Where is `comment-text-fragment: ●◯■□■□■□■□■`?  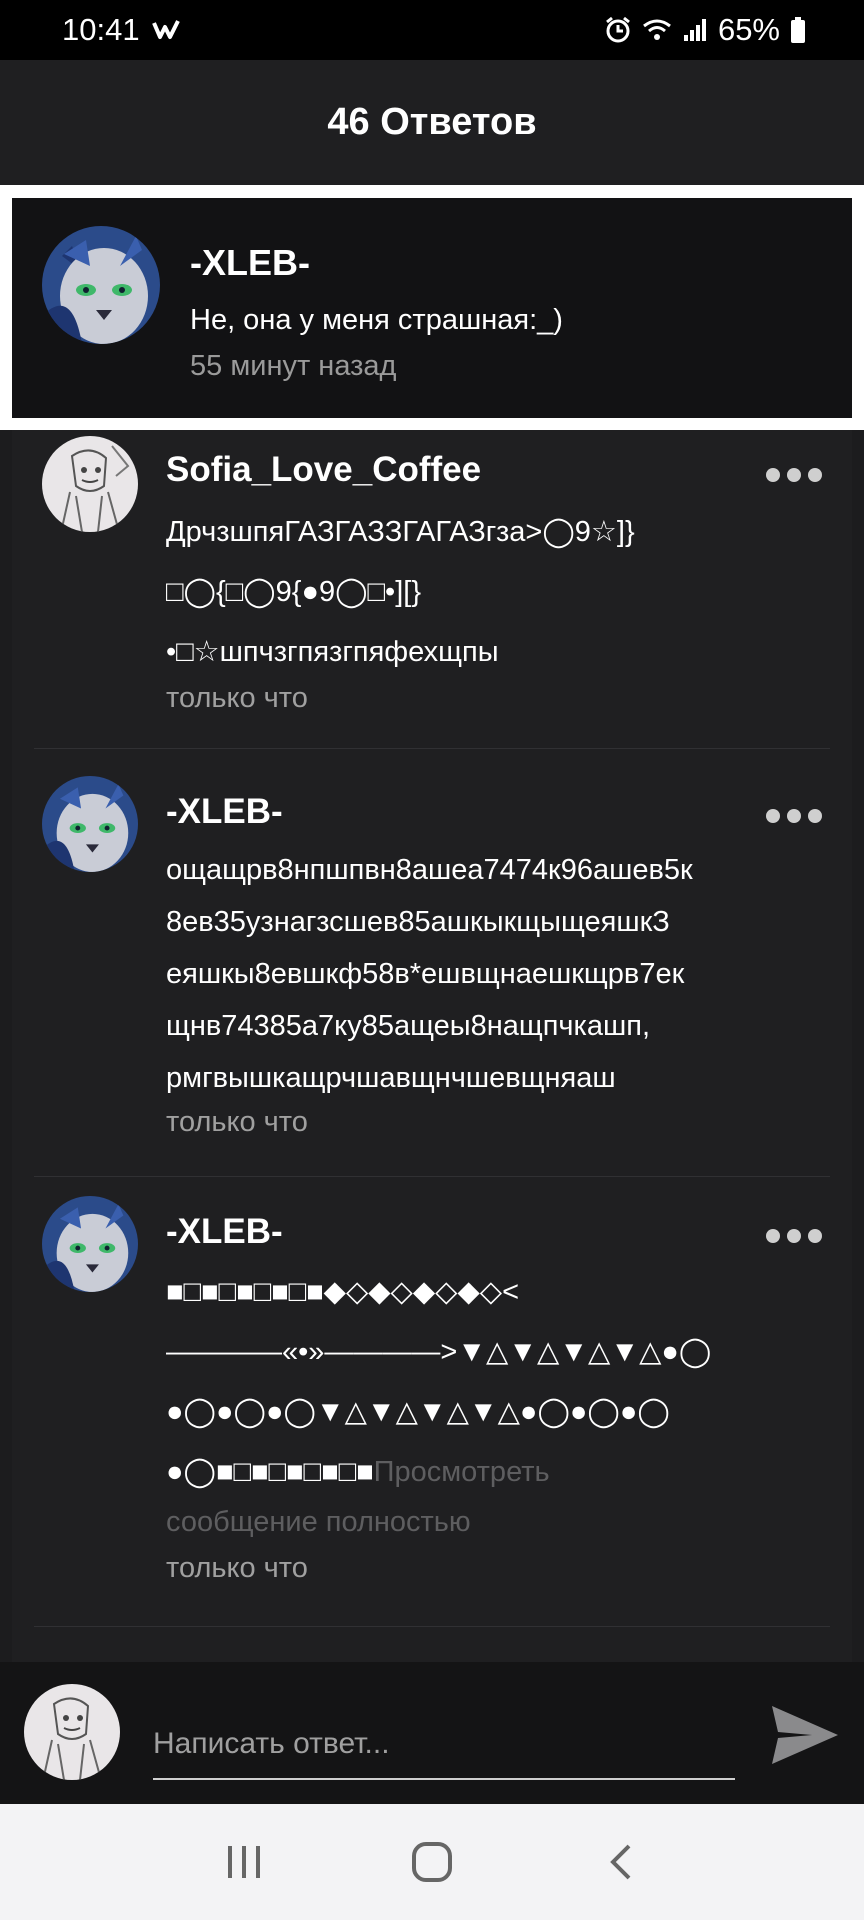 comment-text-fragment: ●◯■□■□■□■□■ is located at coordinates (270, 1472).